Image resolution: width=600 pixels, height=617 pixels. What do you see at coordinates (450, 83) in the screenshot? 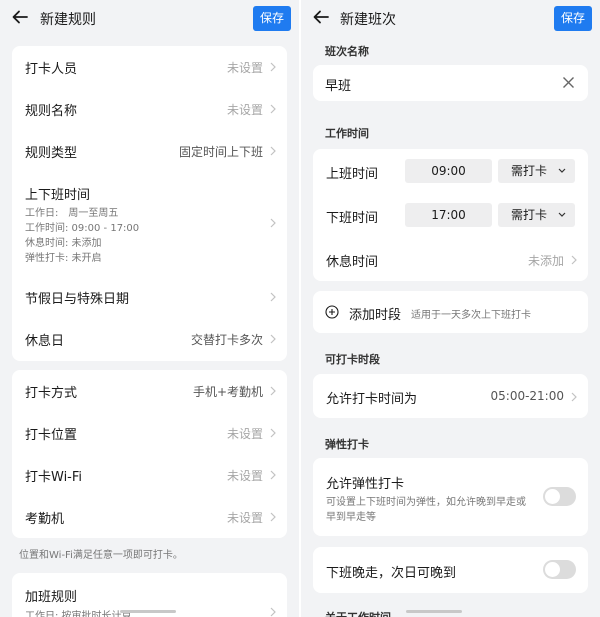
I see `shift-name-input: 早班` at bounding box center [450, 83].